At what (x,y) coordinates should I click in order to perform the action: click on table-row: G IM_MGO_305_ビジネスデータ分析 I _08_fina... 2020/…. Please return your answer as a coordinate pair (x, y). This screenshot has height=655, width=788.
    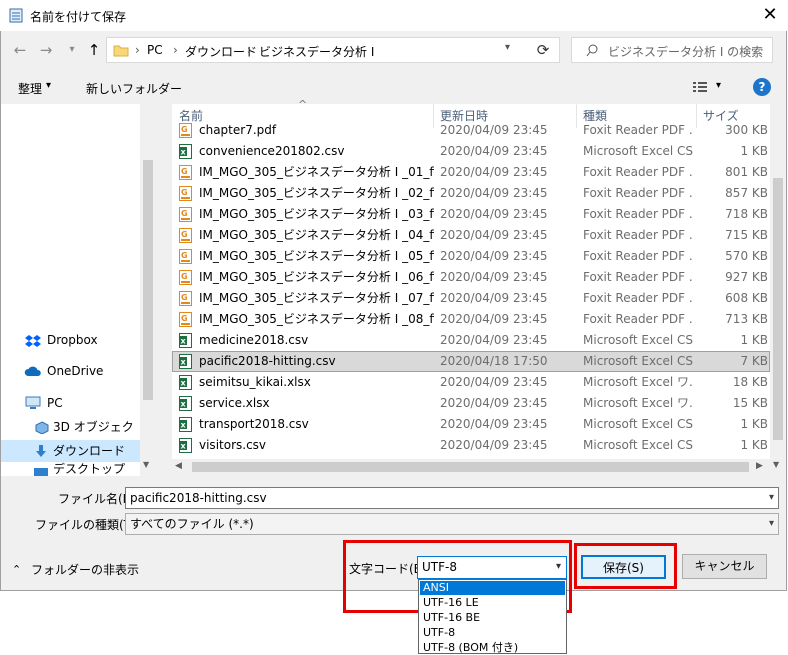
    Looking at the image, I should click on (471, 319).